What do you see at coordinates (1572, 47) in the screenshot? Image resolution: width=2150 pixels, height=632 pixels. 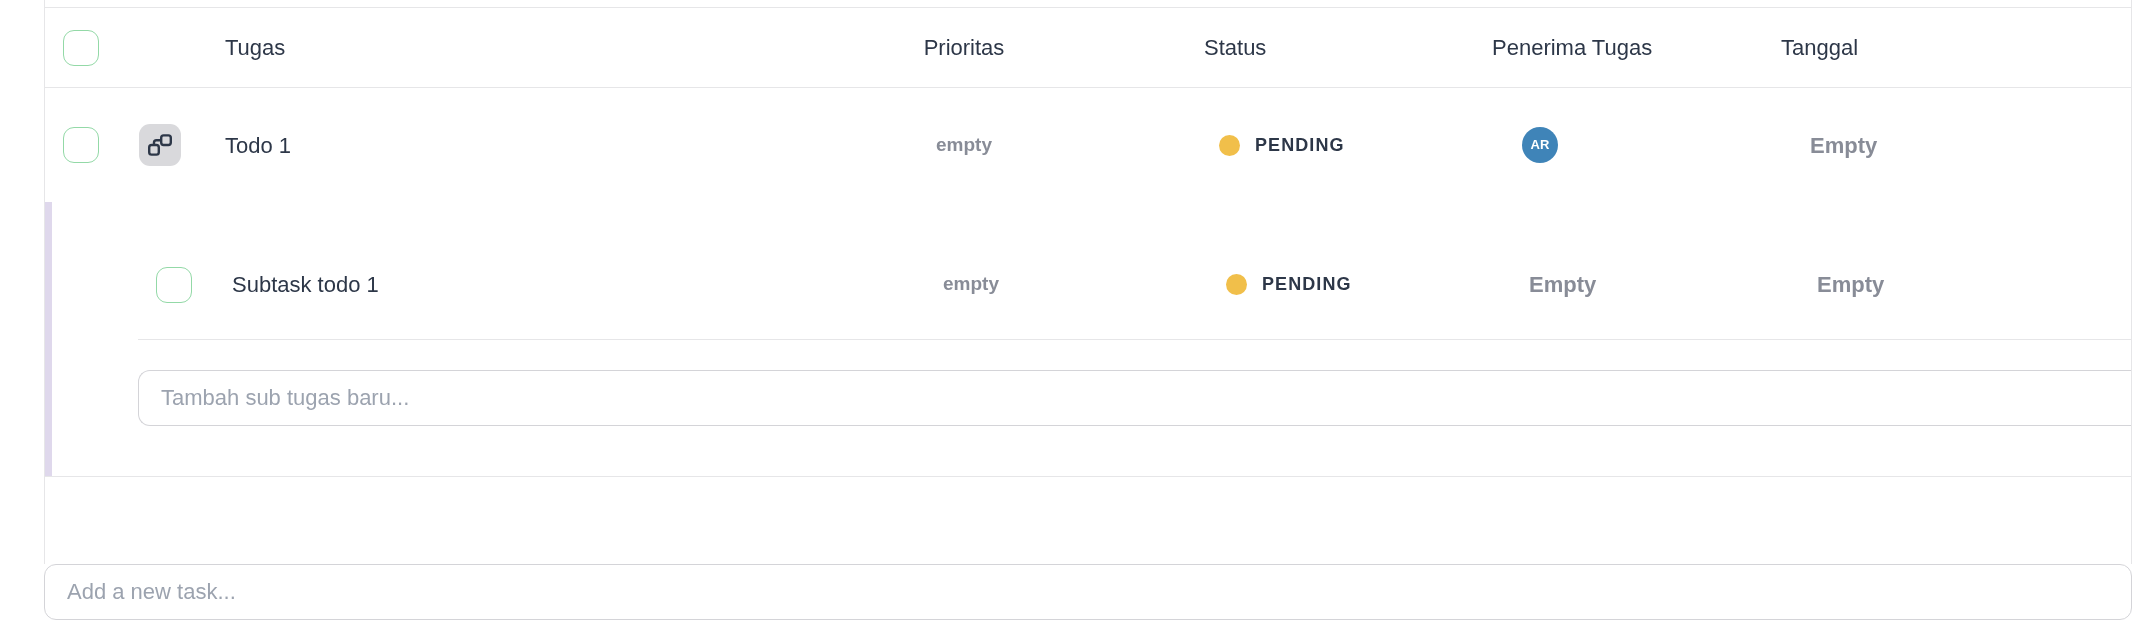 I see `column-header: Penerima Tugas` at bounding box center [1572, 47].